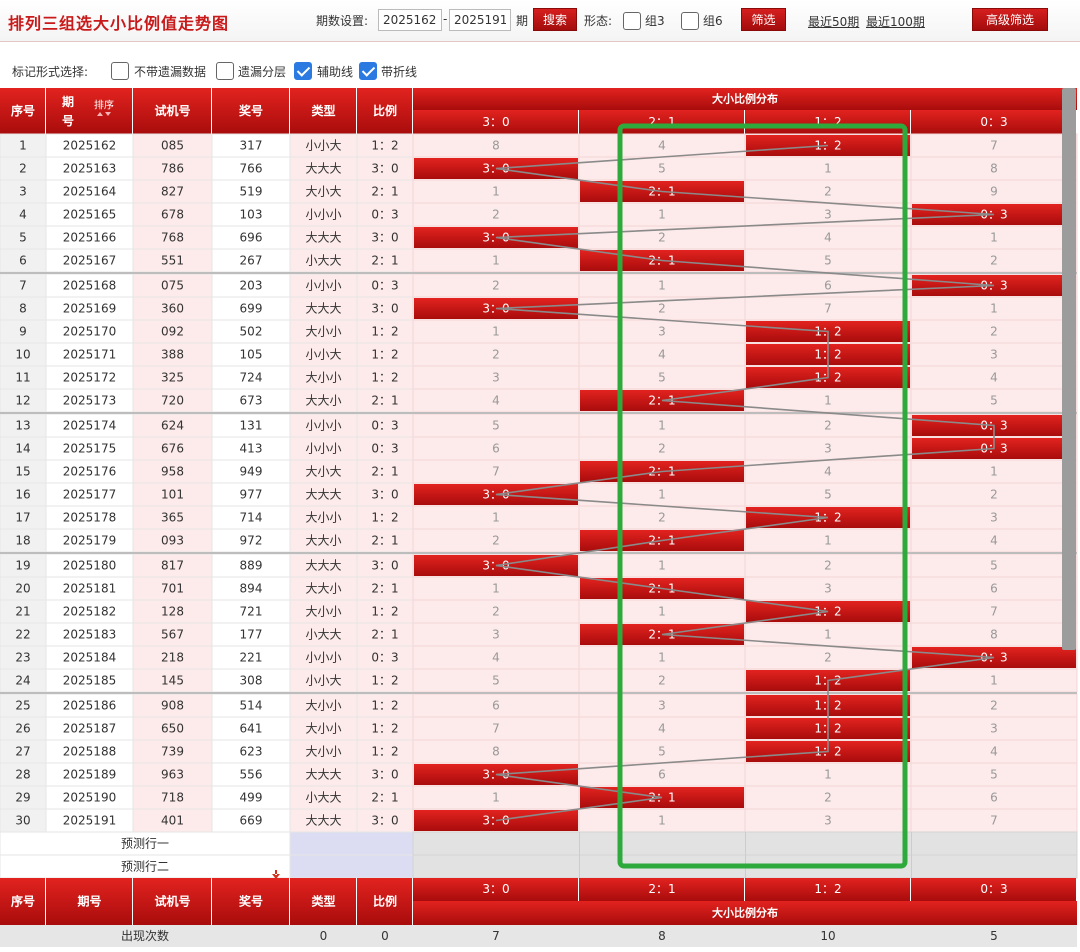  What do you see at coordinates (480, 20) in the screenshot?
I see `period-end-input` at bounding box center [480, 20].